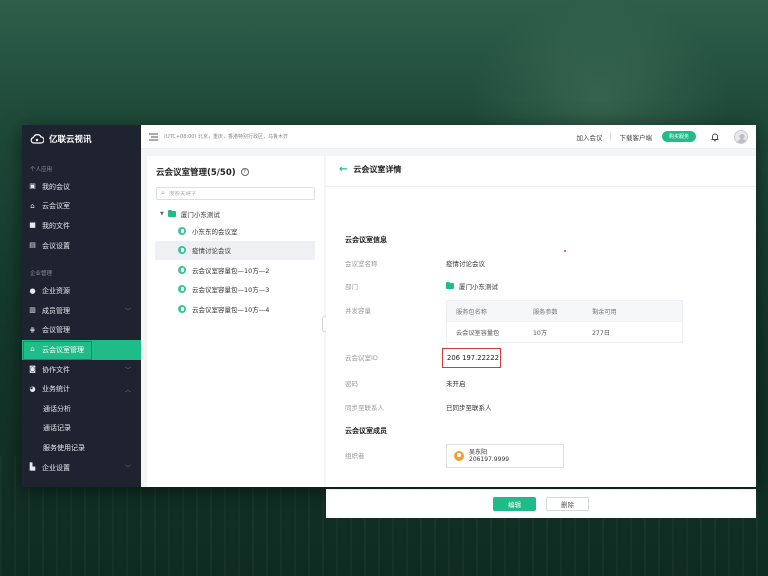 Image resolution: width=768 pixels, height=576 pixels. What do you see at coordinates (81, 448) in the screenshot?
I see `sidebar-subitem-usage-records: 服务使用记录` at bounding box center [81, 448].